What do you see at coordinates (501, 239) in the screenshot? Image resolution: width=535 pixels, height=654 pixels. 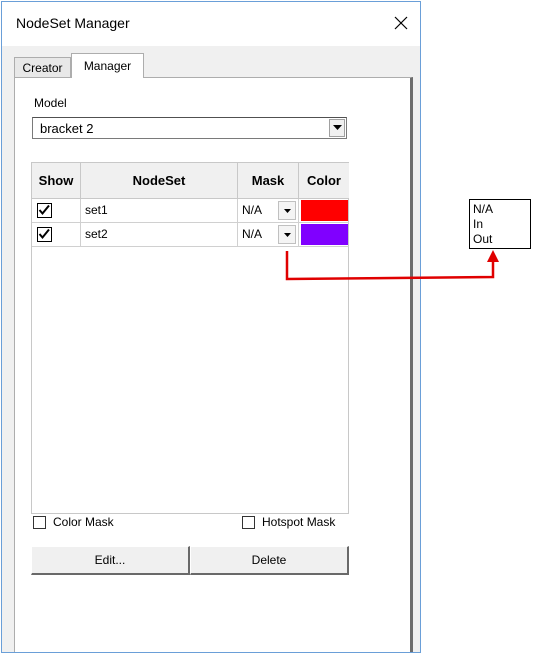 I see `mask-option: Out` at bounding box center [501, 239].